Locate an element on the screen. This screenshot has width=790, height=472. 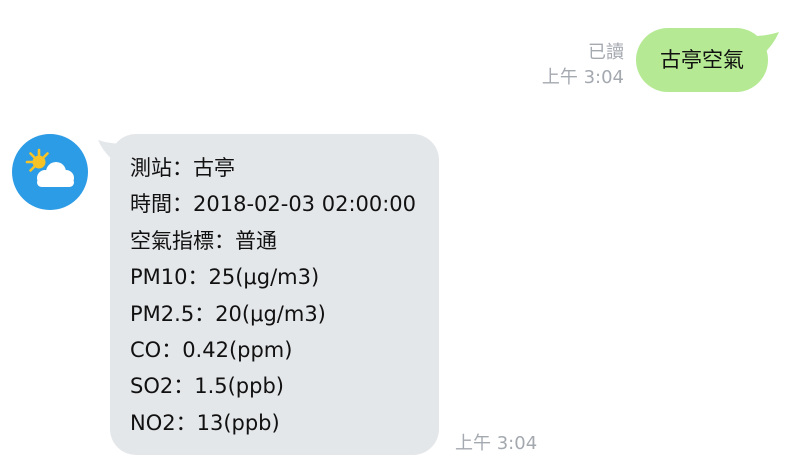
pm25-line: PM2.5：20(μg/m3) is located at coordinates (228, 313).